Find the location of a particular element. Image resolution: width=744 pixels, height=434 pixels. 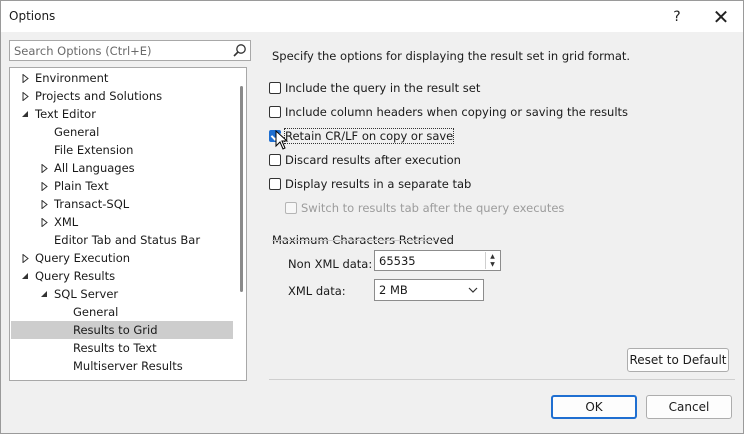

option-checkbox-row: Include the query in the result set is located at coordinates (374, 88).